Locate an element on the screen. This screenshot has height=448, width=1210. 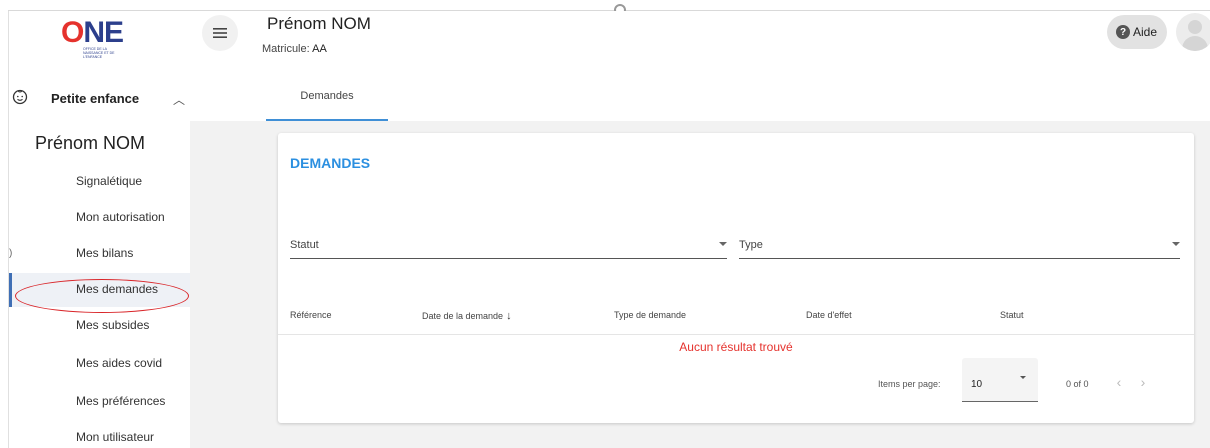
chevron-up-icon: ︿ is located at coordinates (179, 99).